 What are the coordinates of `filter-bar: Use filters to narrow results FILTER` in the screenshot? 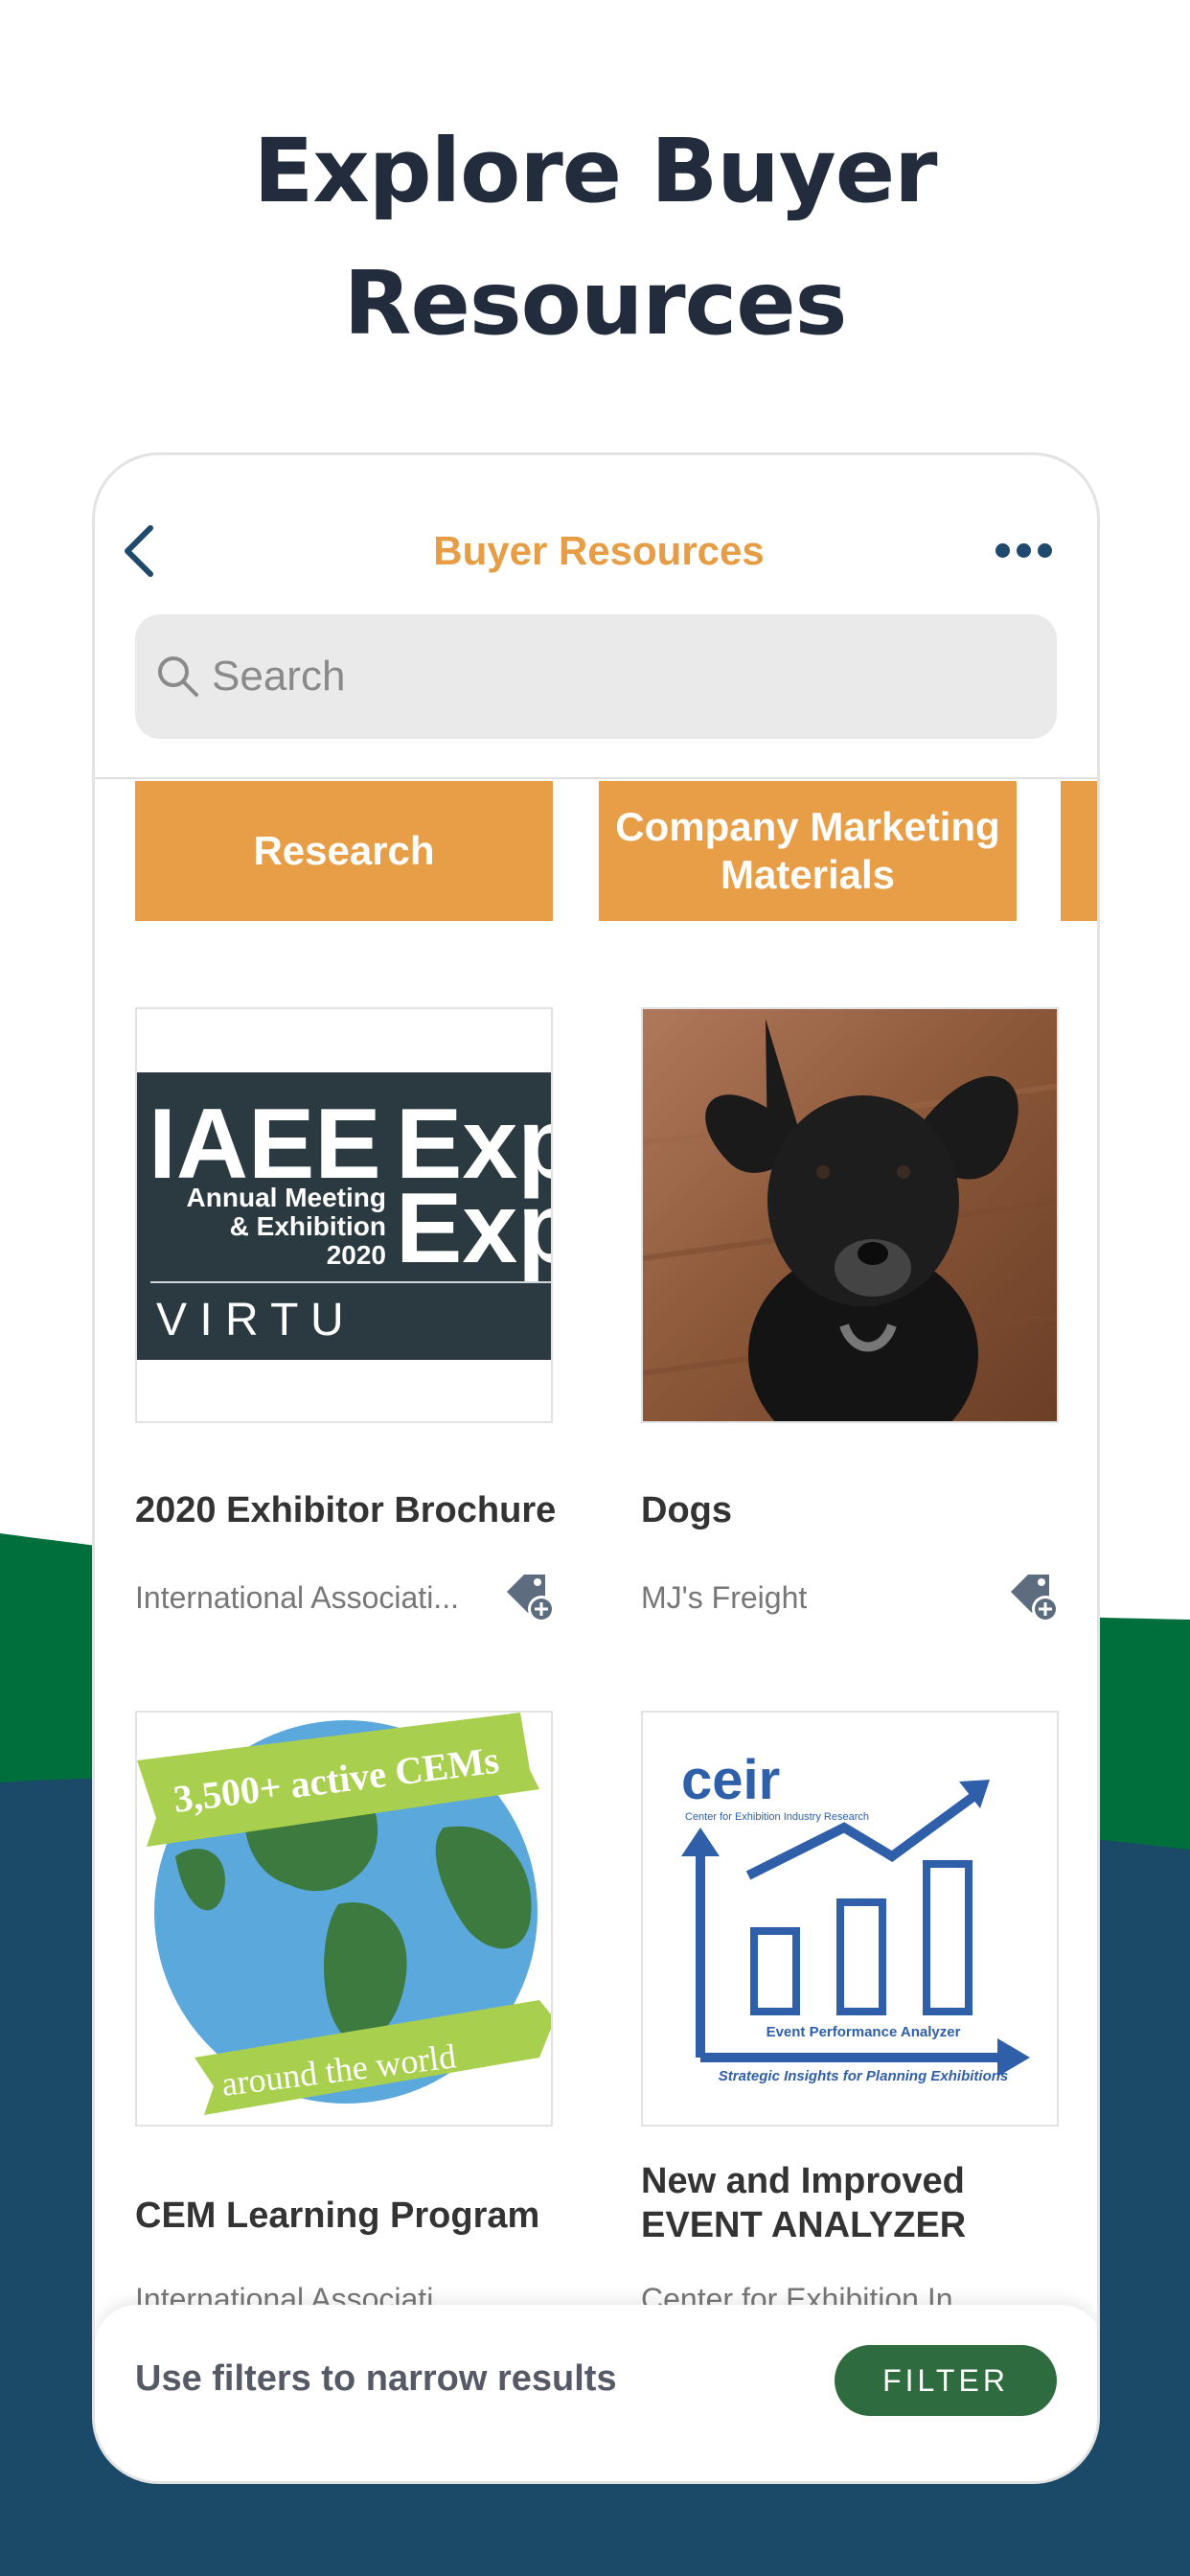 It's located at (596, 2393).